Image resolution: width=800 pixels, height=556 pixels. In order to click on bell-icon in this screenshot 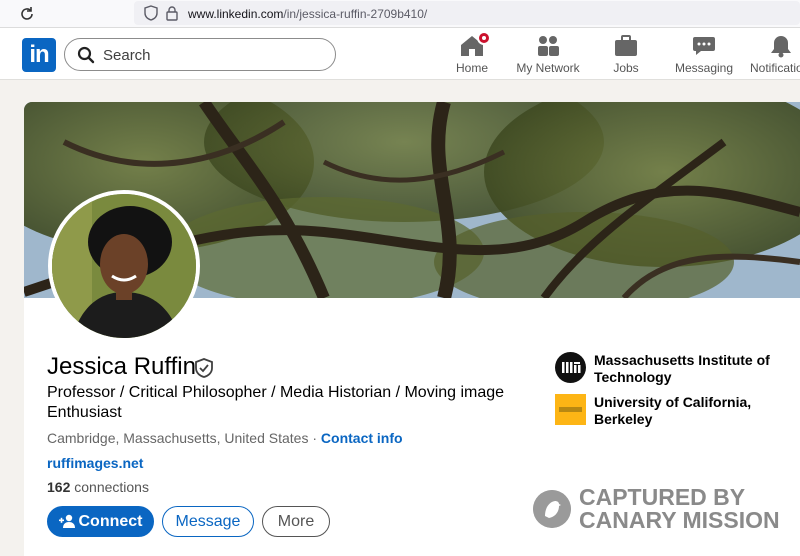, I will do `click(781, 46)`.